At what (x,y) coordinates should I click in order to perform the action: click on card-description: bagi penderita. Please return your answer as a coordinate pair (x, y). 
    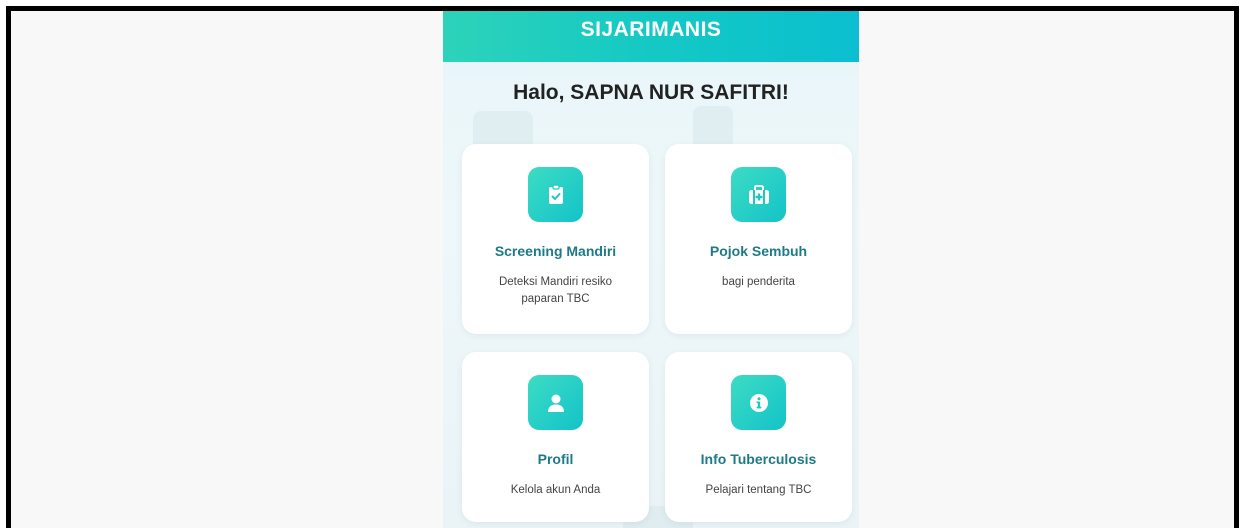
    Looking at the image, I should click on (758, 282).